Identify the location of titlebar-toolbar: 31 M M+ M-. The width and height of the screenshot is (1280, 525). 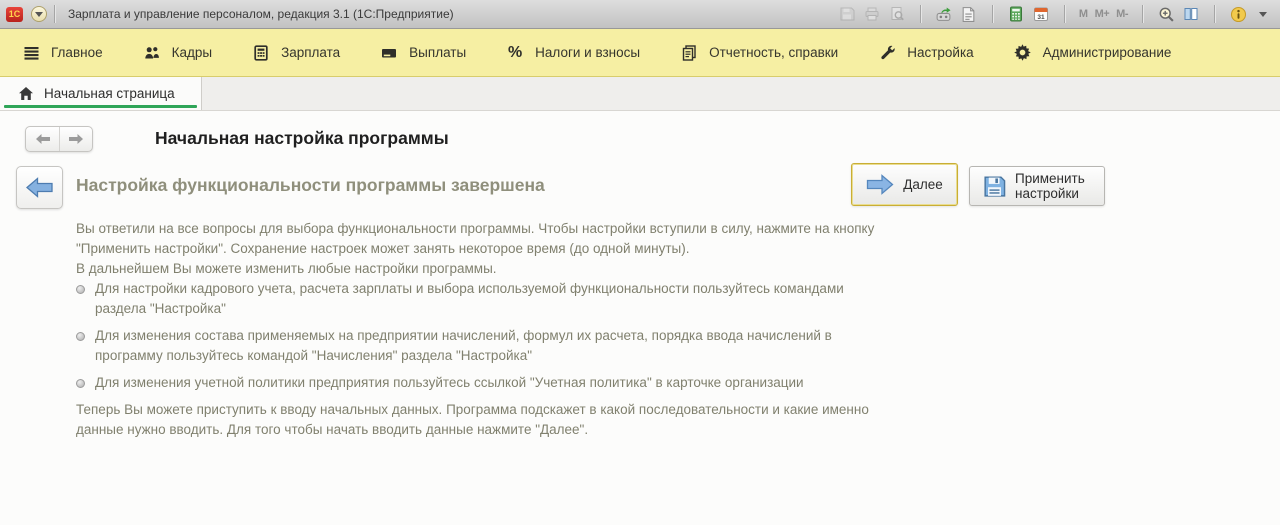
(1055, 14).